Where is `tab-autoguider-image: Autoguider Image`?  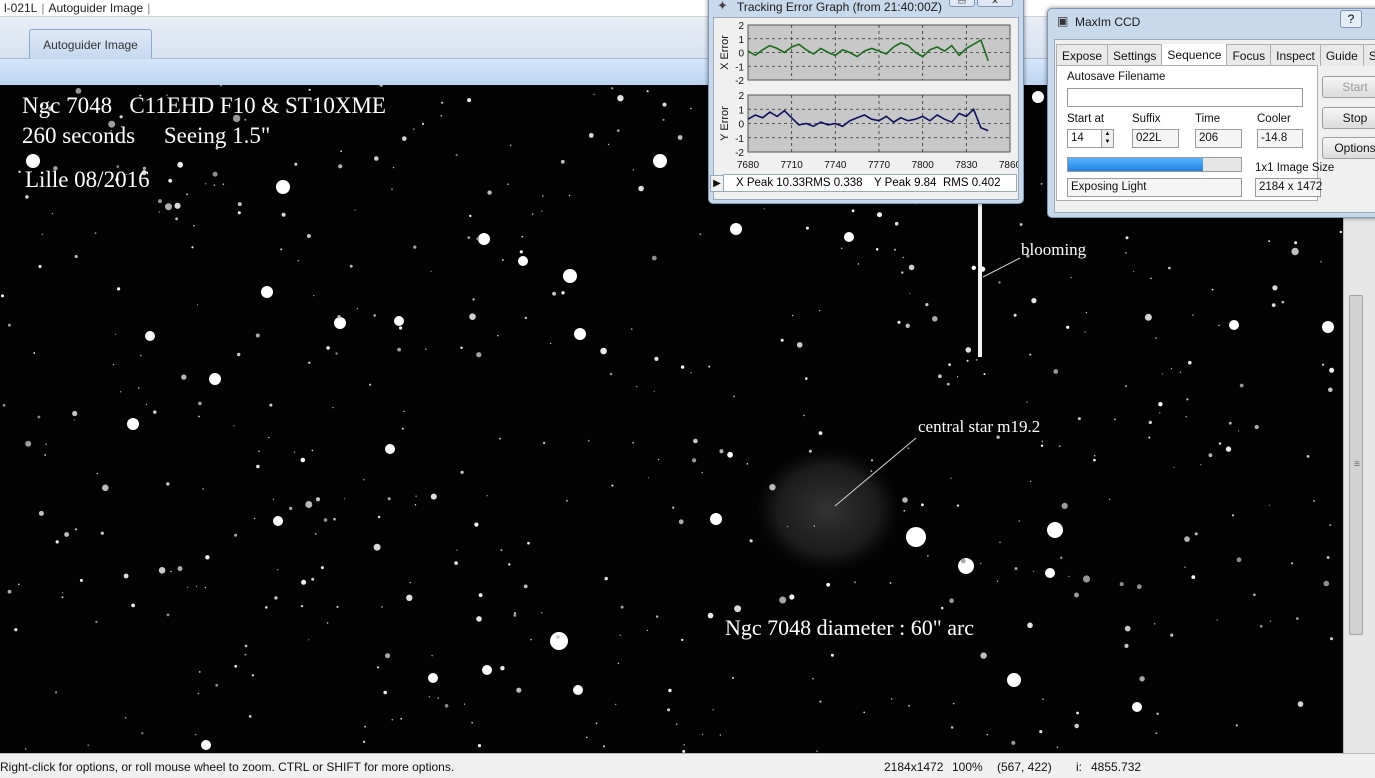 tab-autoguider-image: Autoguider Image is located at coordinates (90, 44).